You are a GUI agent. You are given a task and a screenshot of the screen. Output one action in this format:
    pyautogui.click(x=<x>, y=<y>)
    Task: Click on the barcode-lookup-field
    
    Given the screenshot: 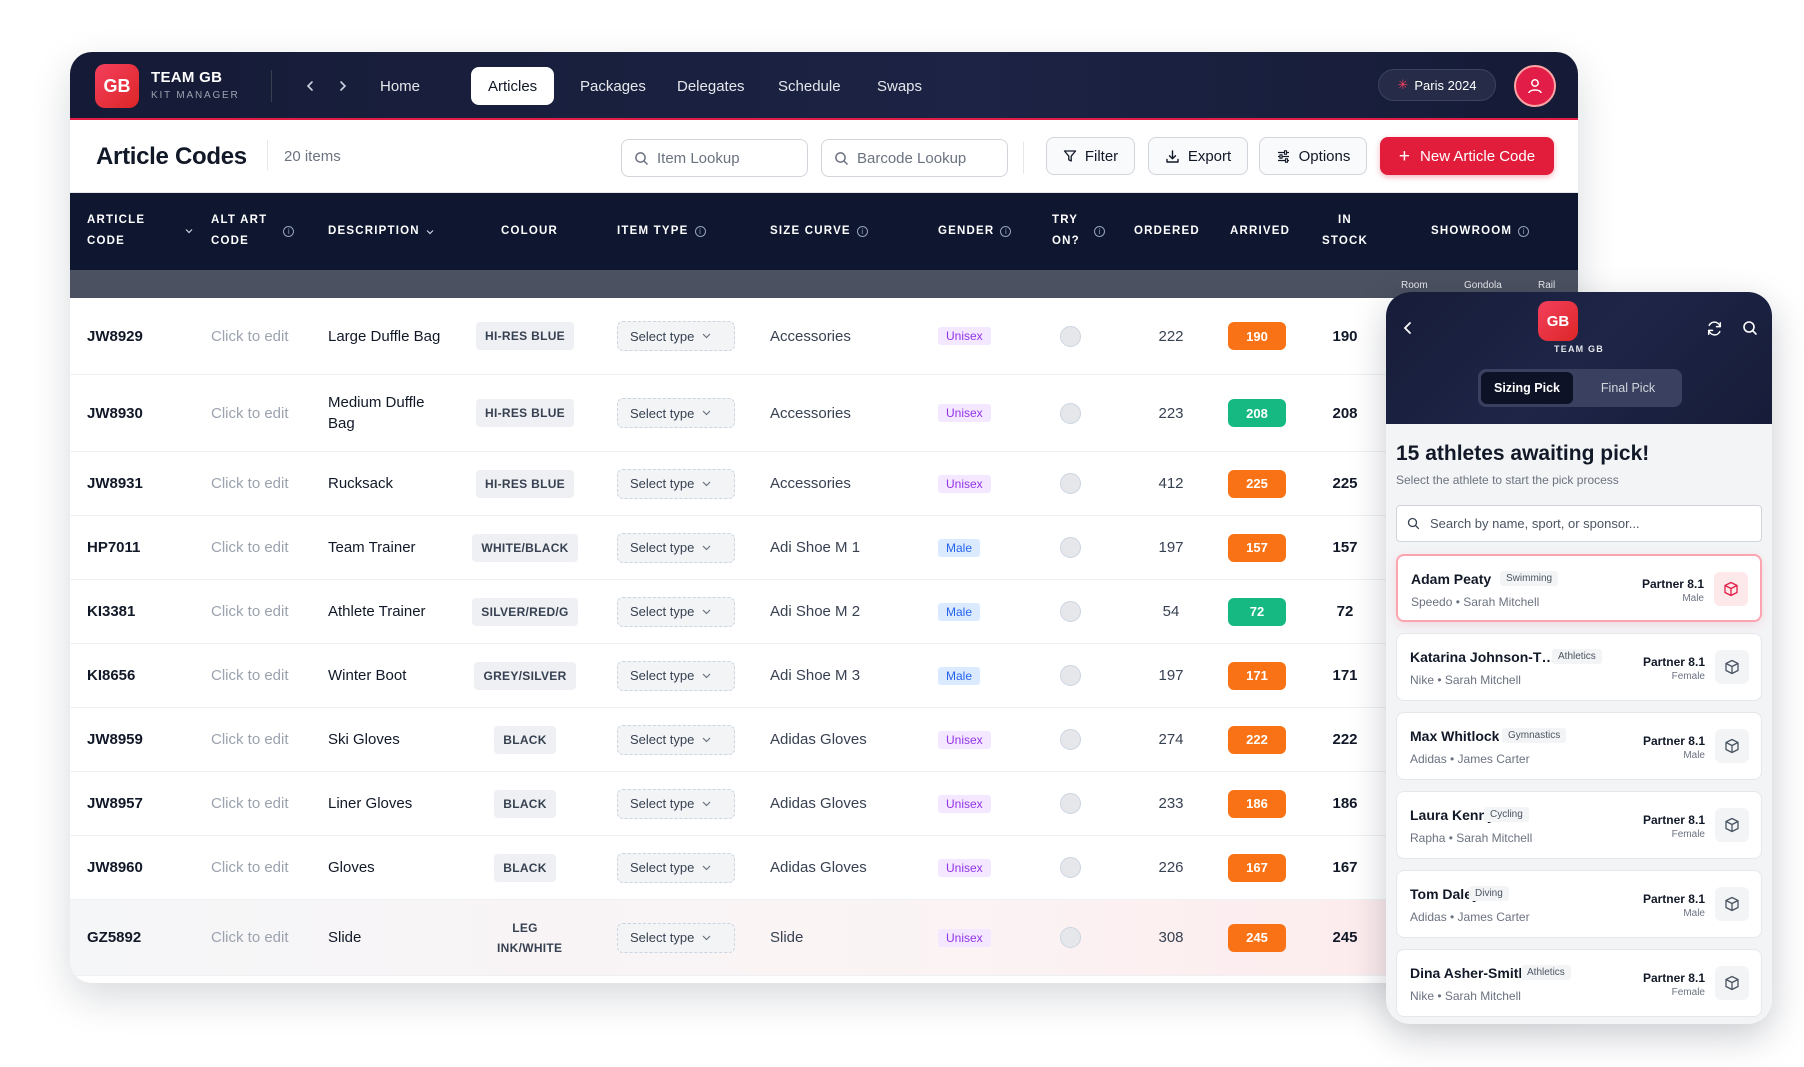 What is the action you would take?
    pyautogui.click(x=914, y=158)
    